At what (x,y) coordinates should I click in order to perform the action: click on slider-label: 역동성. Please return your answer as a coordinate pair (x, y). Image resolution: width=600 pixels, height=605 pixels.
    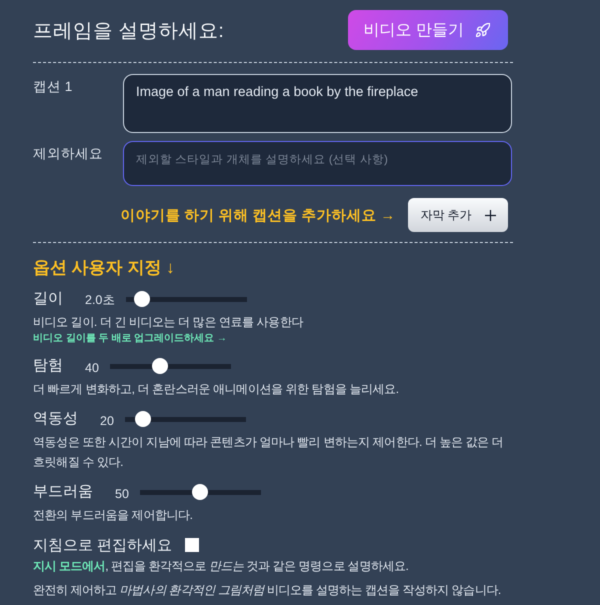
    Looking at the image, I should click on (55, 419).